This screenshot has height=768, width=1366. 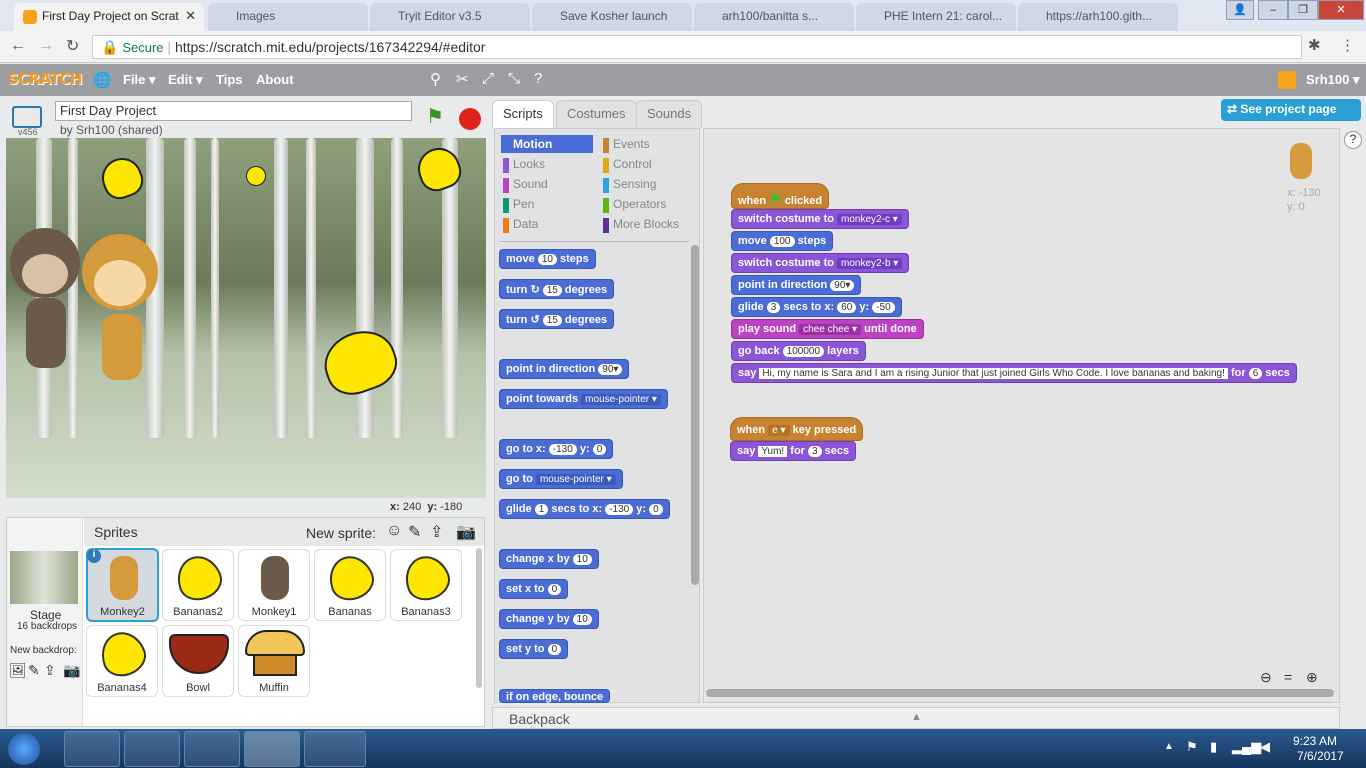 What do you see at coordinates (525, 184) in the screenshot?
I see `category-sound: Sound` at bounding box center [525, 184].